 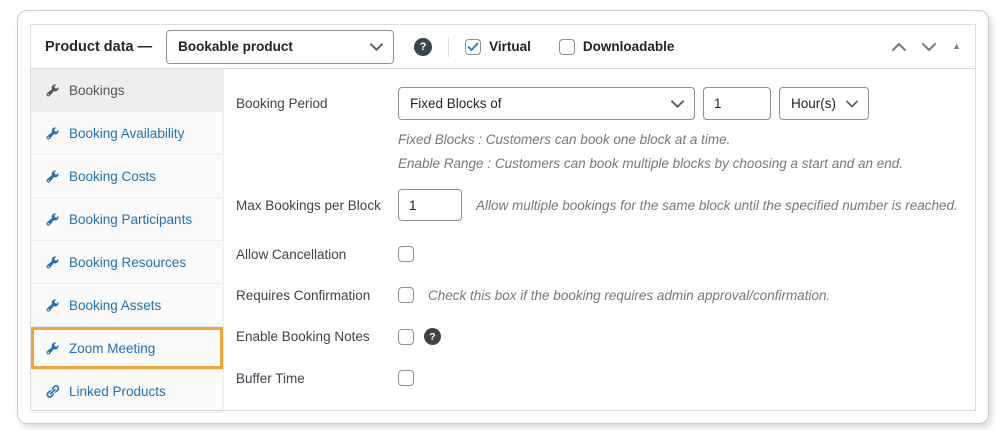 What do you see at coordinates (406, 254) in the screenshot?
I see `allow-cancellation-checkbox` at bounding box center [406, 254].